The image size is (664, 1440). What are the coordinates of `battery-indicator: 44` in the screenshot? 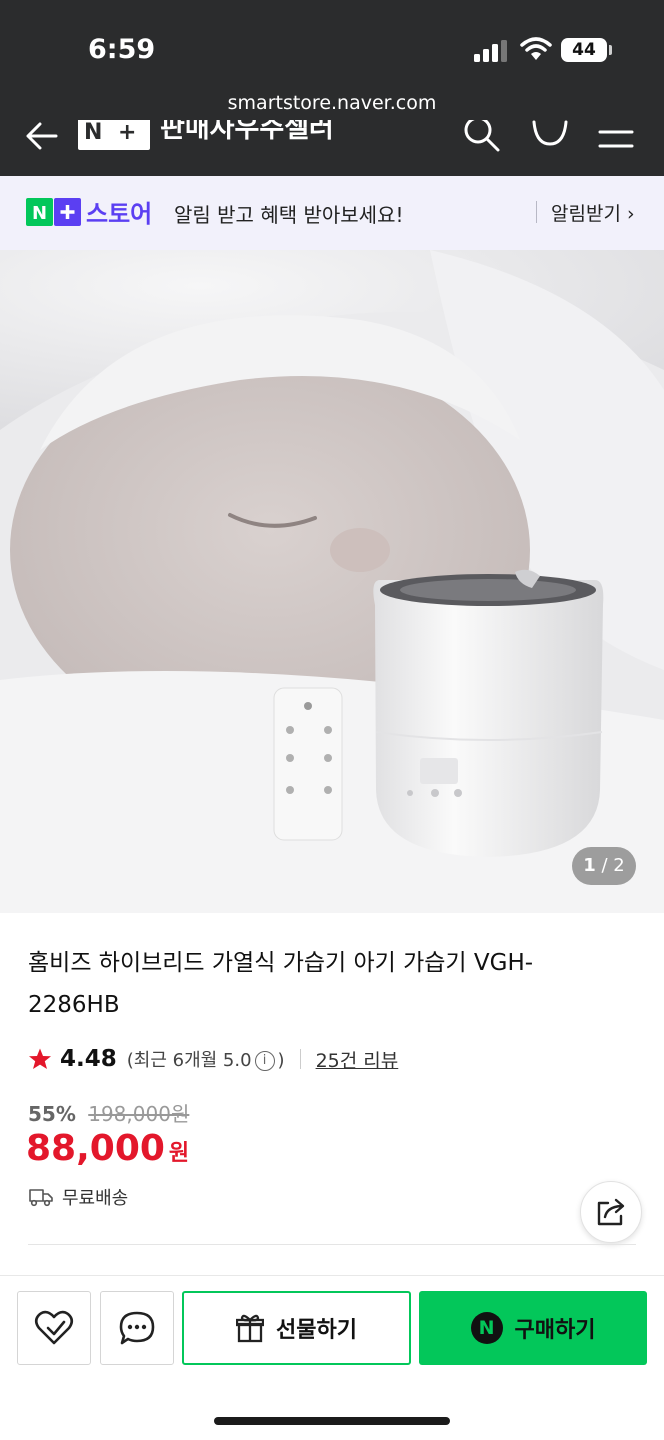 It's located at (584, 50).